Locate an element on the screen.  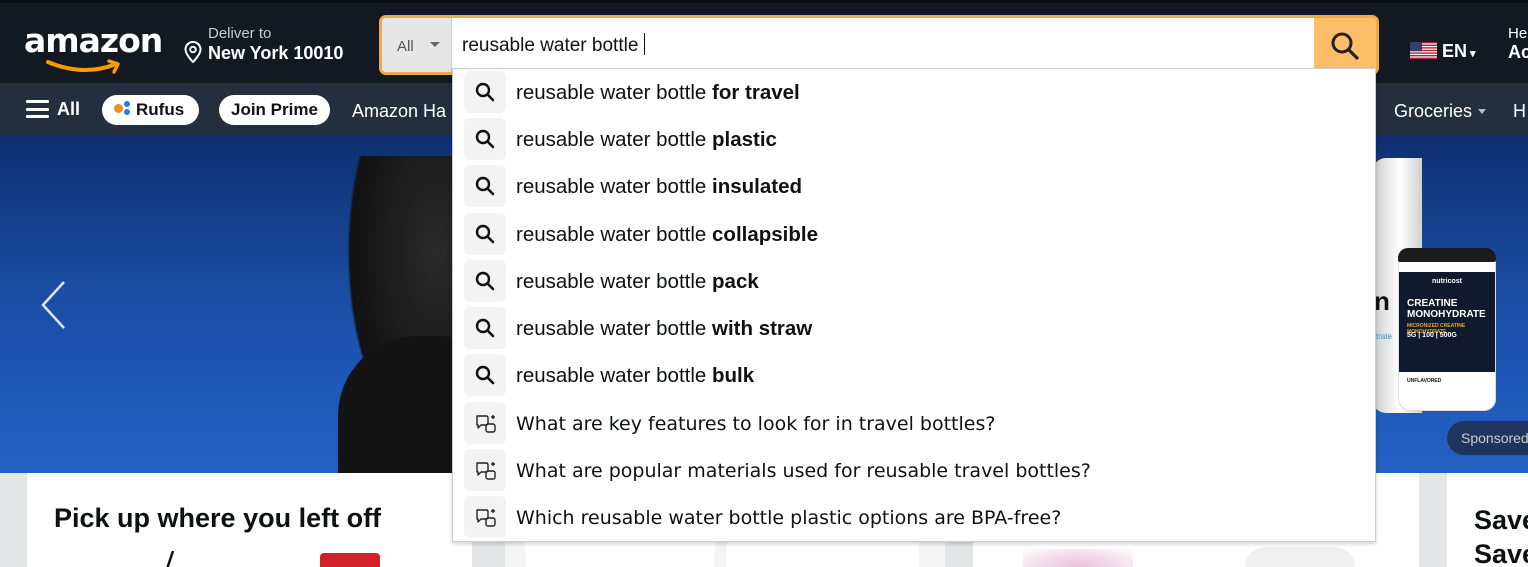
suggestion-item: reusable water bottle for travel is located at coordinates (914, 92).